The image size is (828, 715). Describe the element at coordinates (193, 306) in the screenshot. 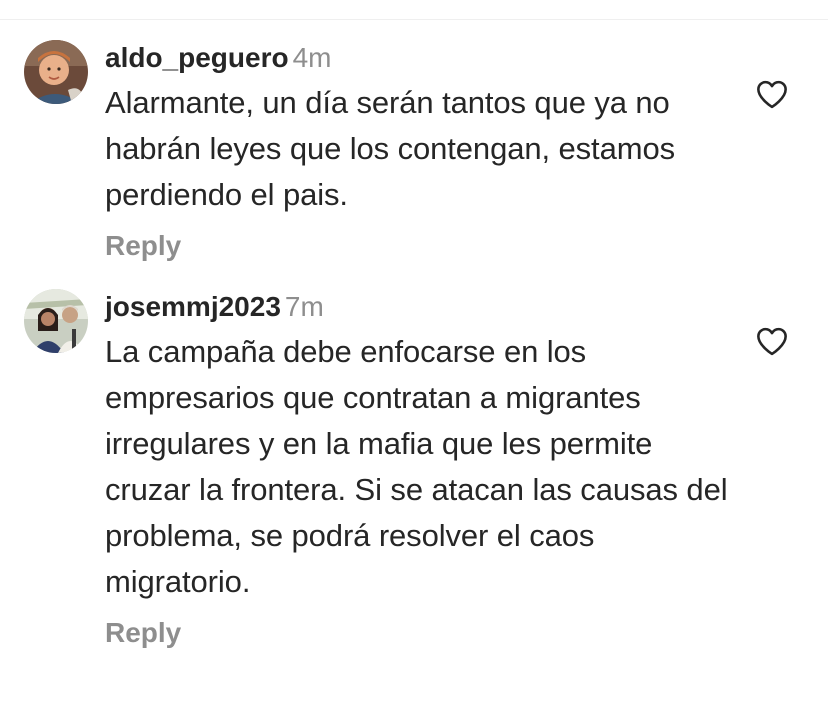

I see `comment-username: josemmj2023` at that location.